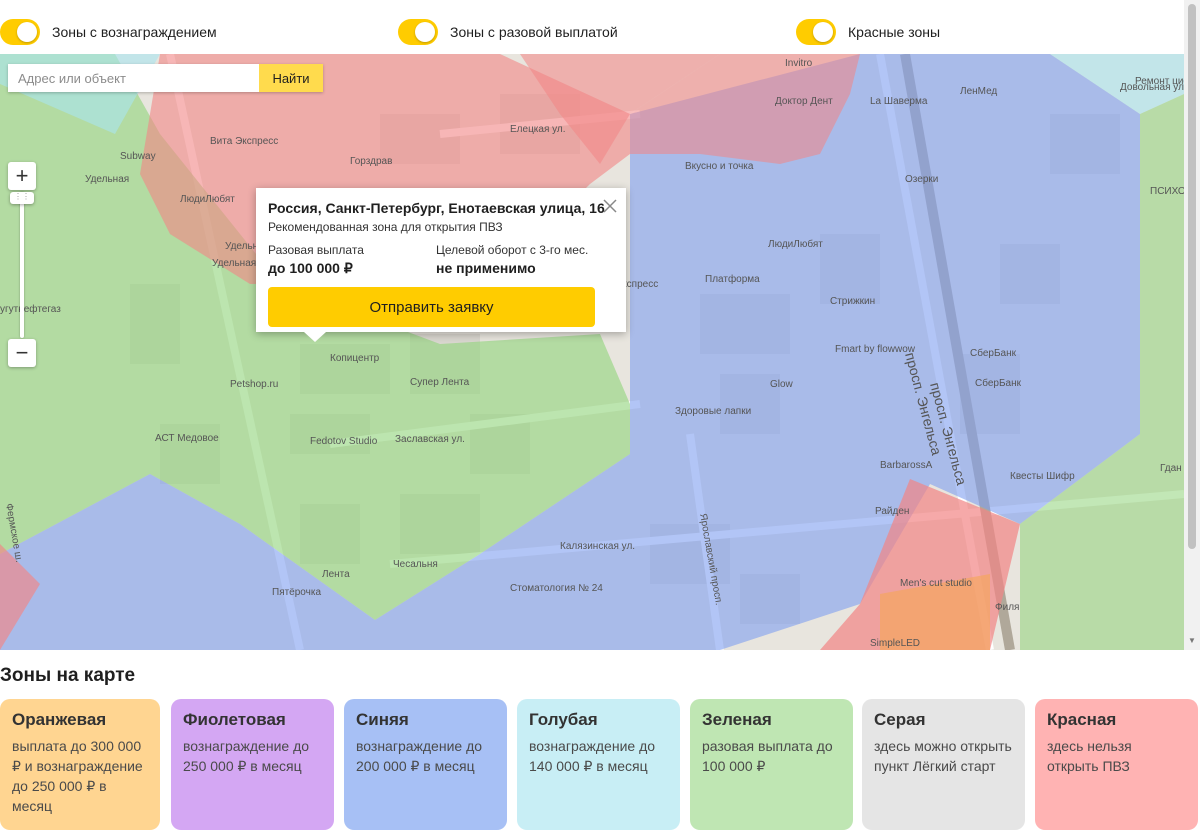 The width and height of the screenshot is (1200, 833). Describe the element at coordinates (732, 279) in the screenshot. I see `map-label: Платформа` at that location.